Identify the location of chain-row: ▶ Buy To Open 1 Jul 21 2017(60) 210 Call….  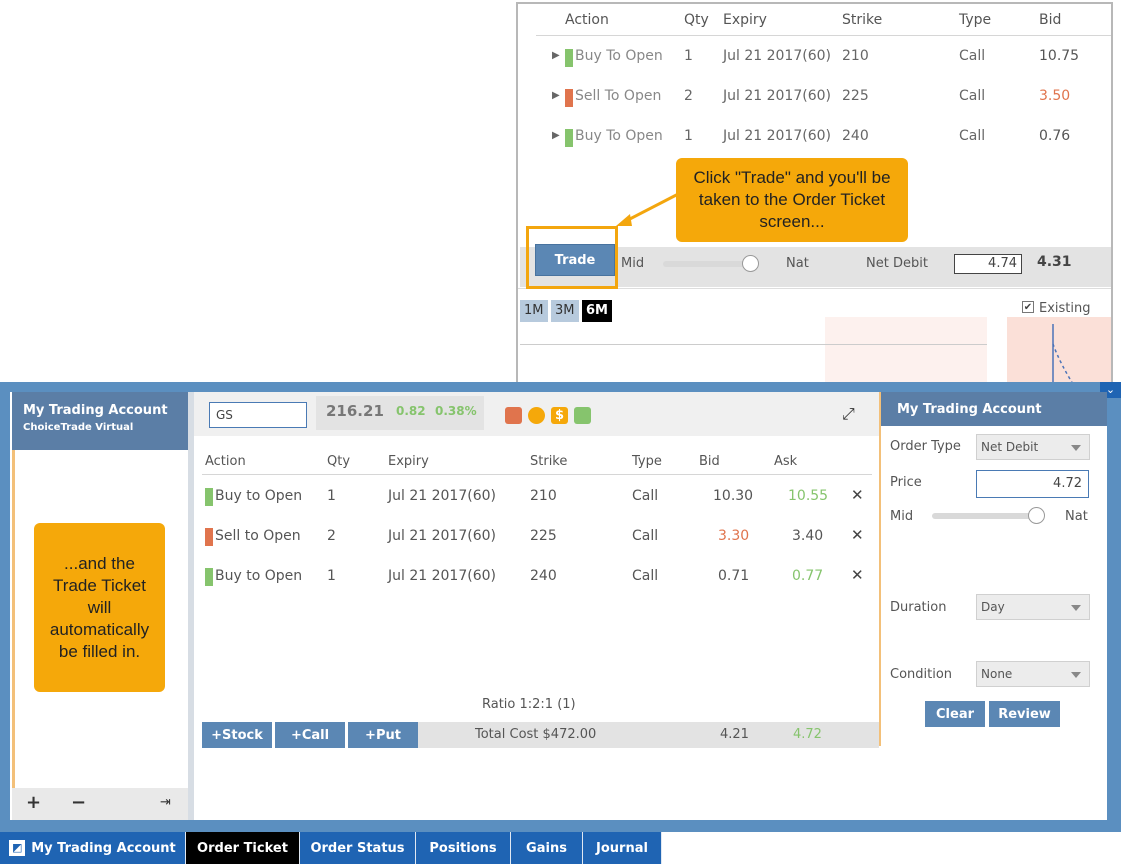
(814, 58).